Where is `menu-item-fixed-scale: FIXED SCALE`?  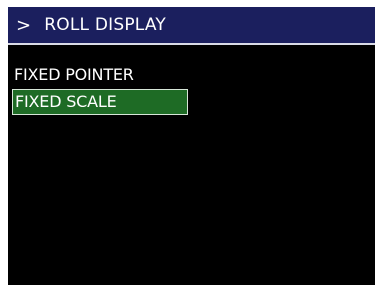 menu-item-fixed-scale: FIXED SCALE is located at coordinates (100, 102).